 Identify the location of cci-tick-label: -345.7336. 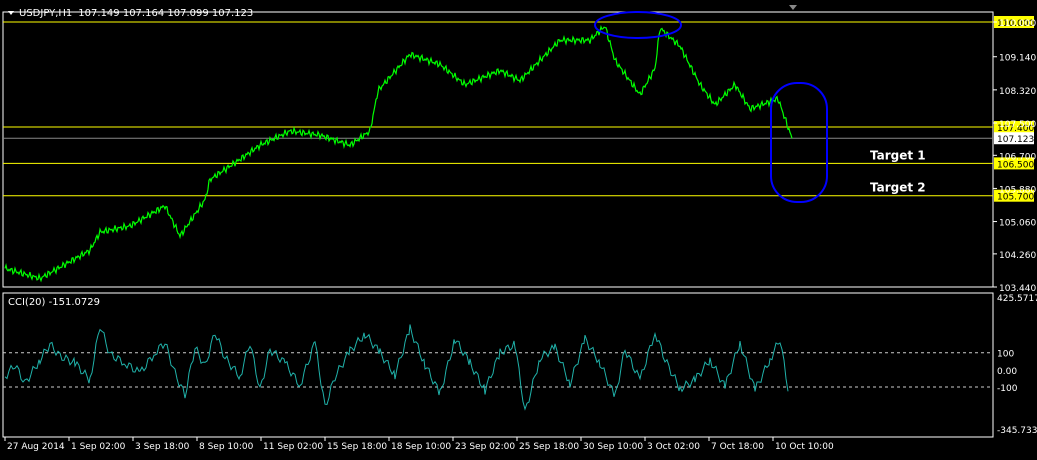
(1017, 431).